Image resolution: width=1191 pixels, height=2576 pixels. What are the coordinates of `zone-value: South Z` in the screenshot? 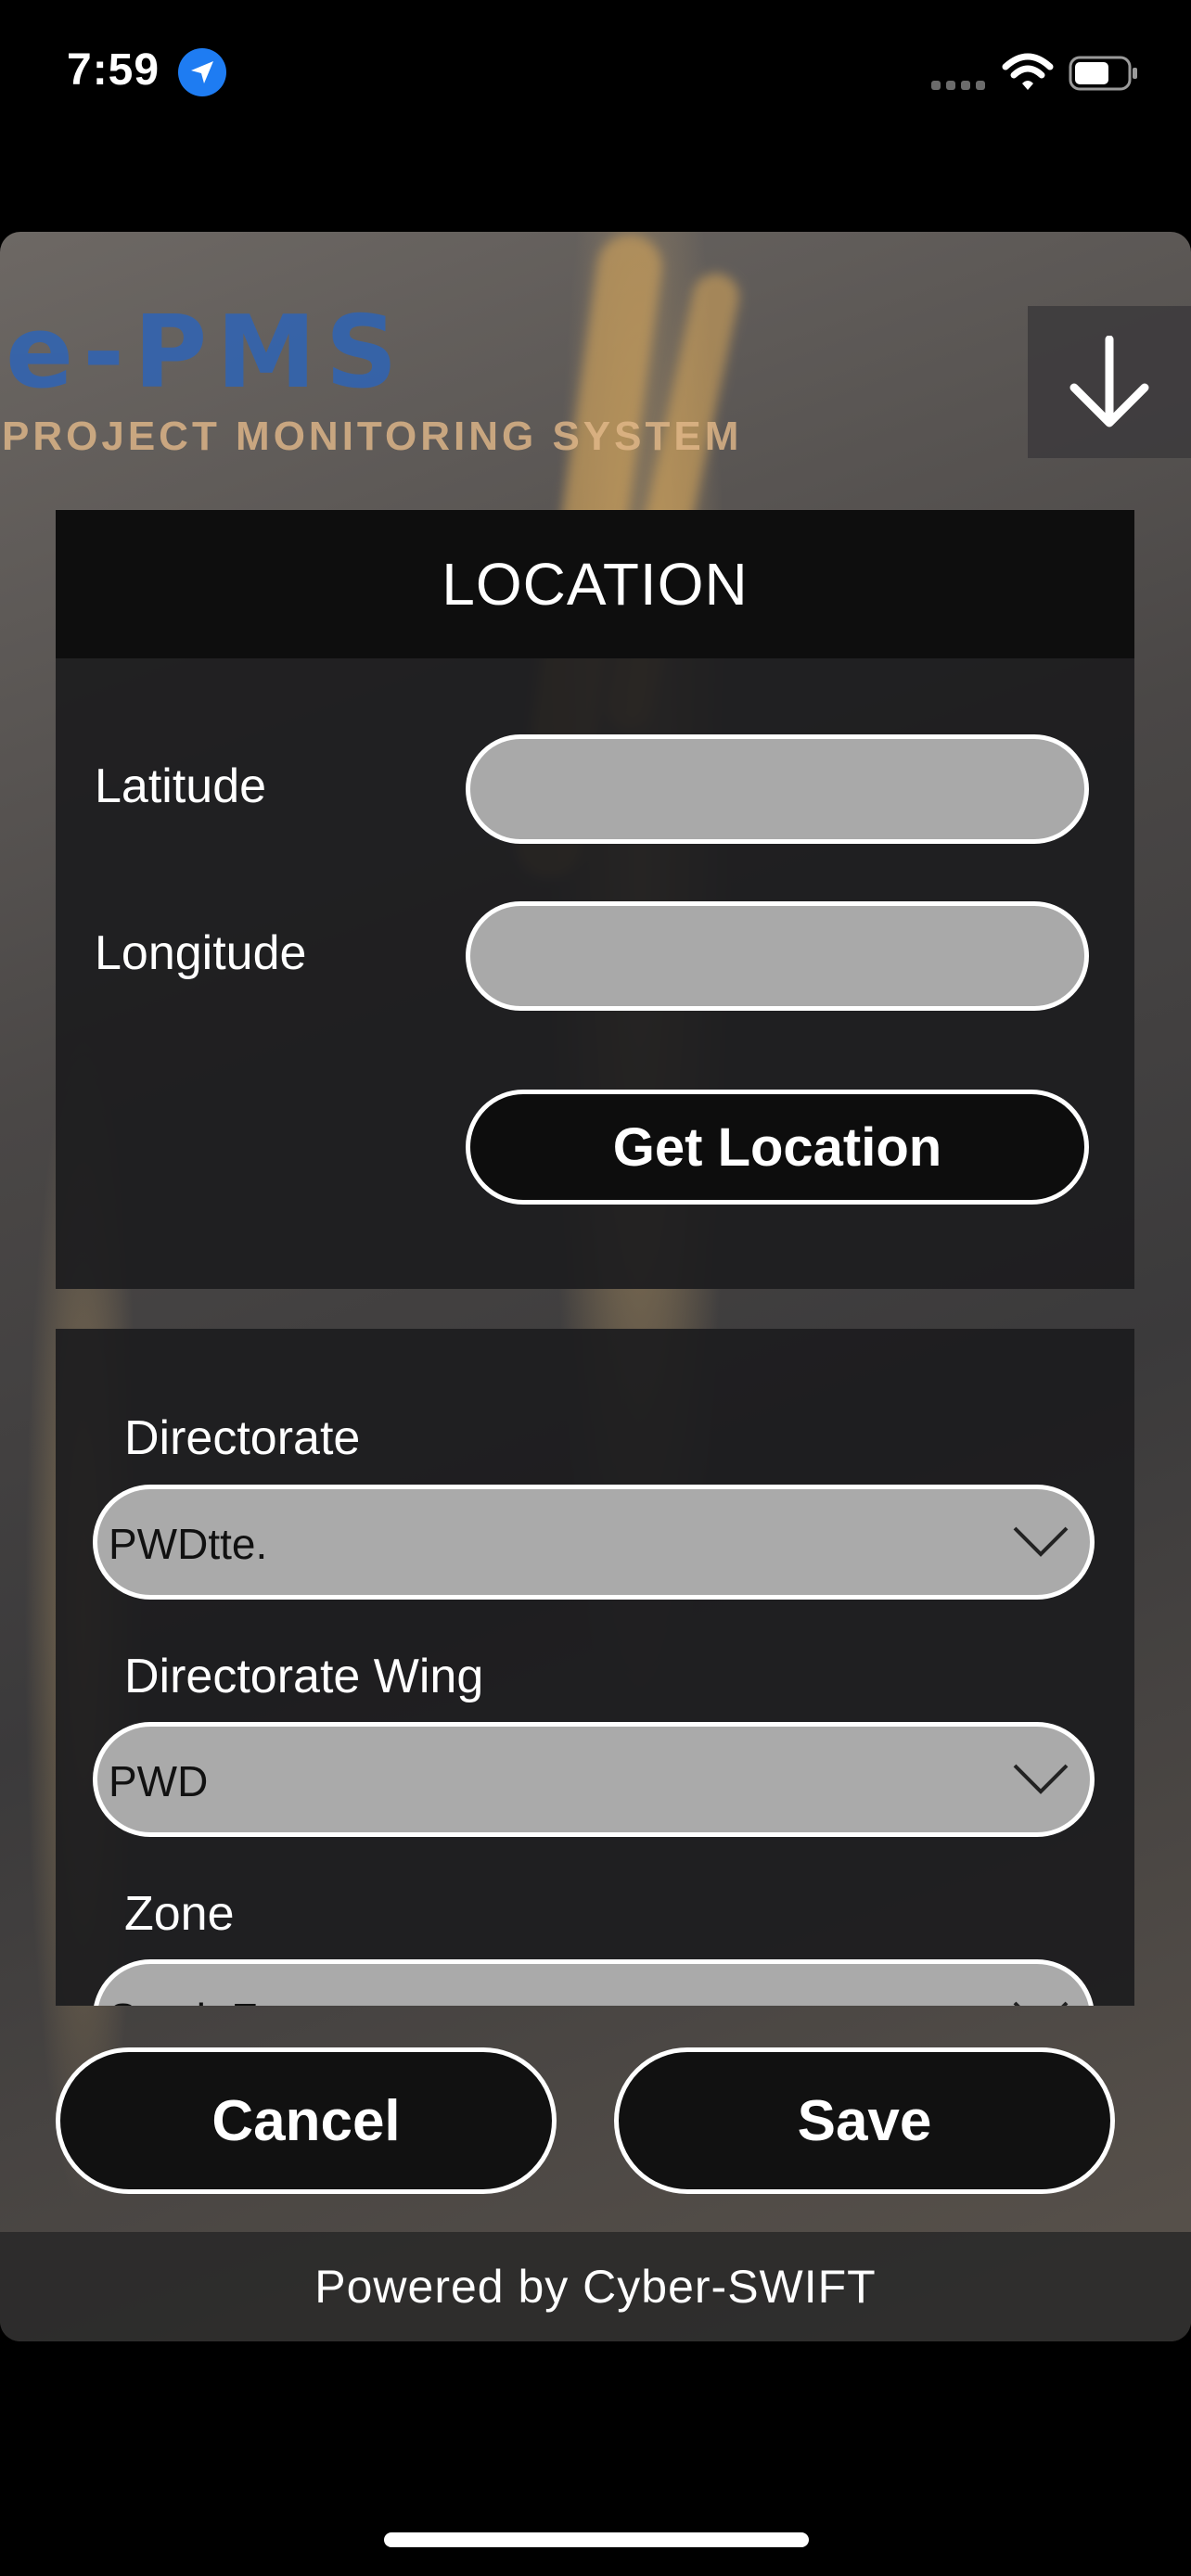 It's located at (183, 2000).